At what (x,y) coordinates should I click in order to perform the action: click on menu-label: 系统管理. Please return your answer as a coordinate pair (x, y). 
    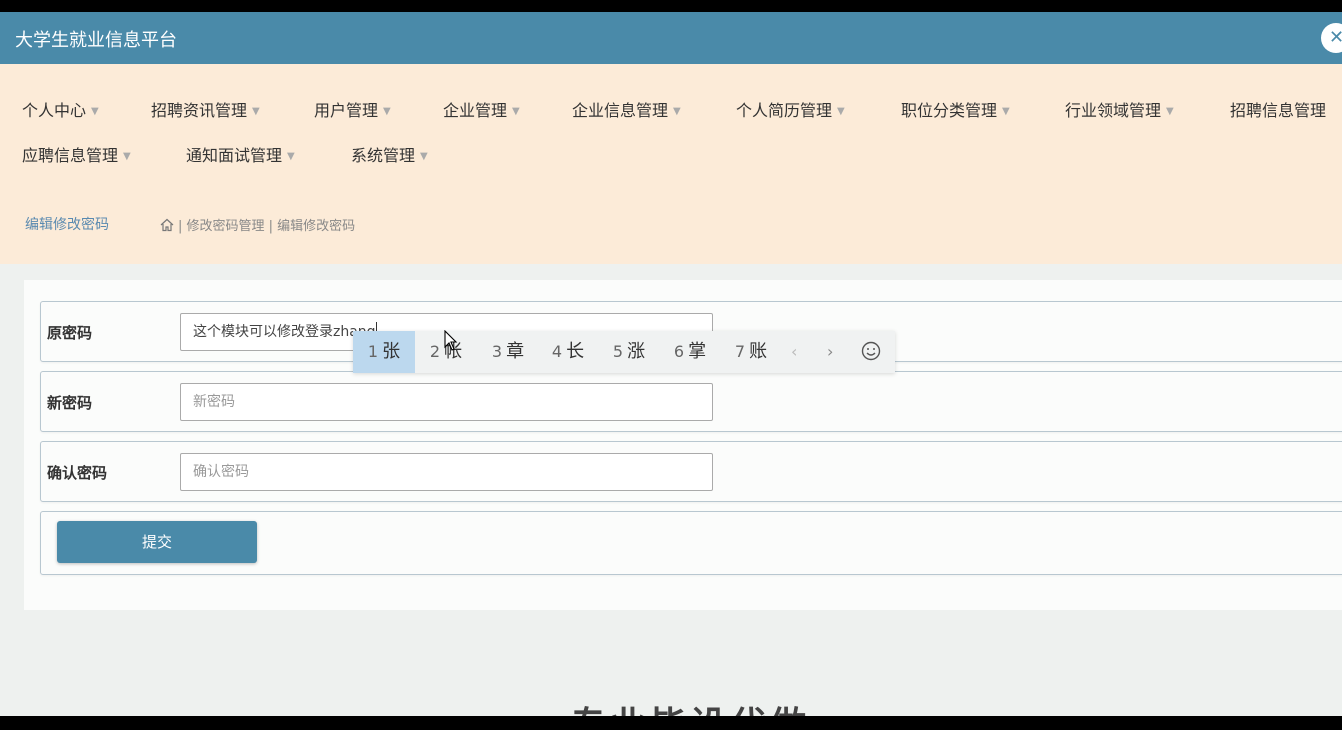
    Looking at the image, I should click on (383, 155).